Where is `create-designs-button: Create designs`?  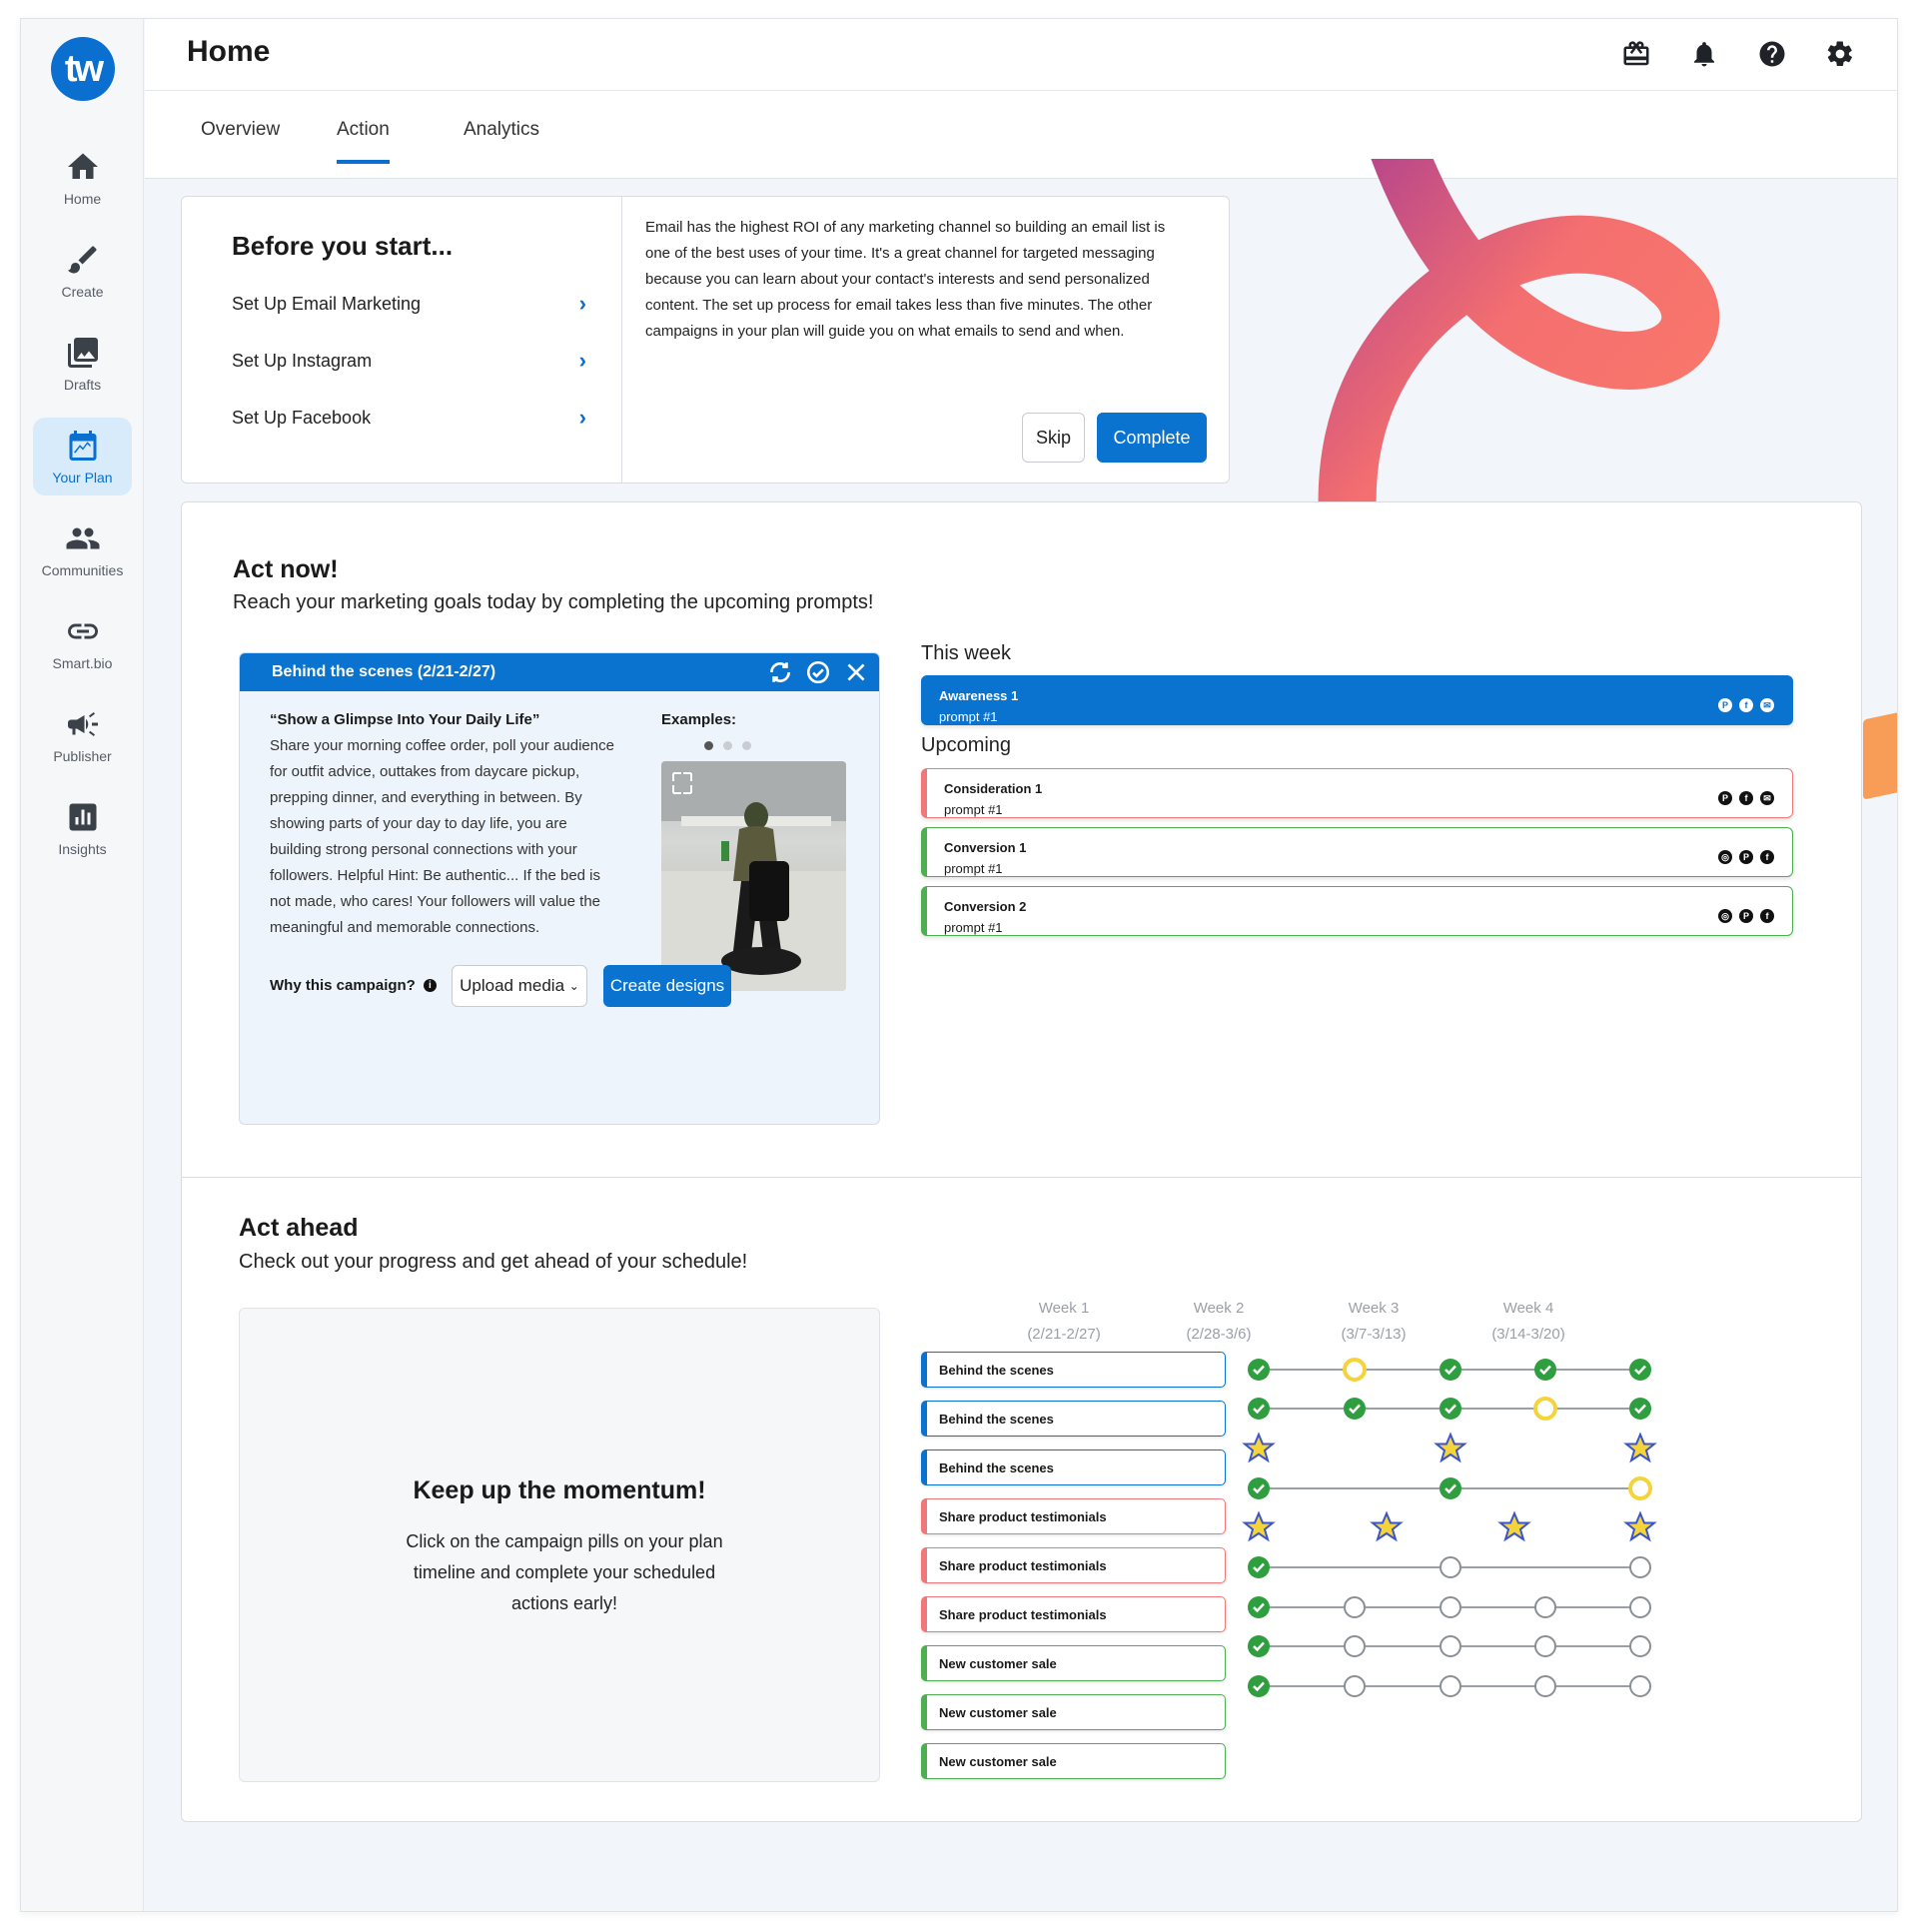 create-designs-button: Create designs is located at coordinates (667, 986).